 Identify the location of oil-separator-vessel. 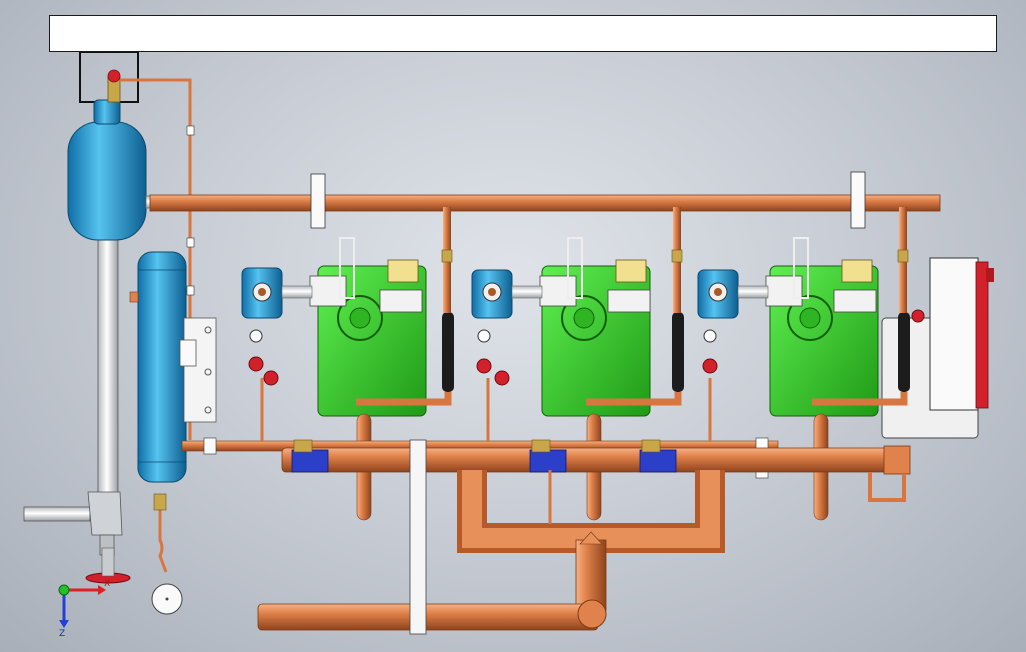
(158, 367).